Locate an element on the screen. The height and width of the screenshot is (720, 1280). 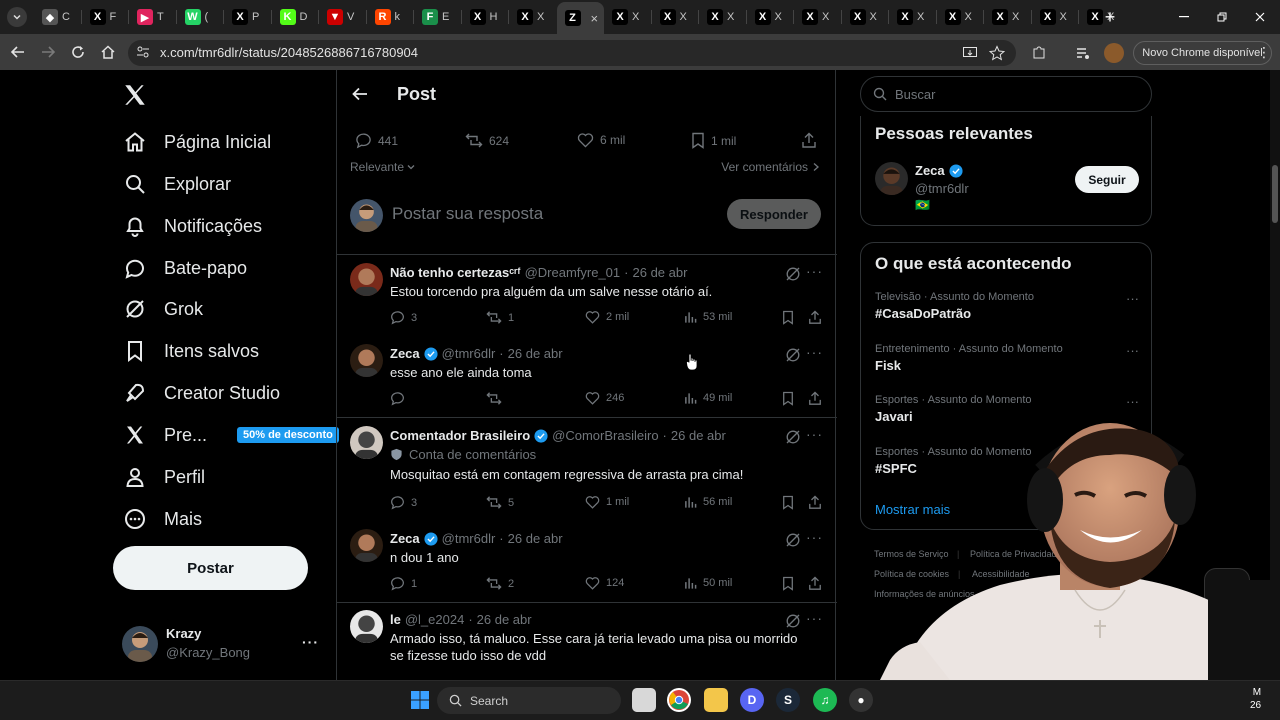
repost-button is located at coordinates (497, 398).